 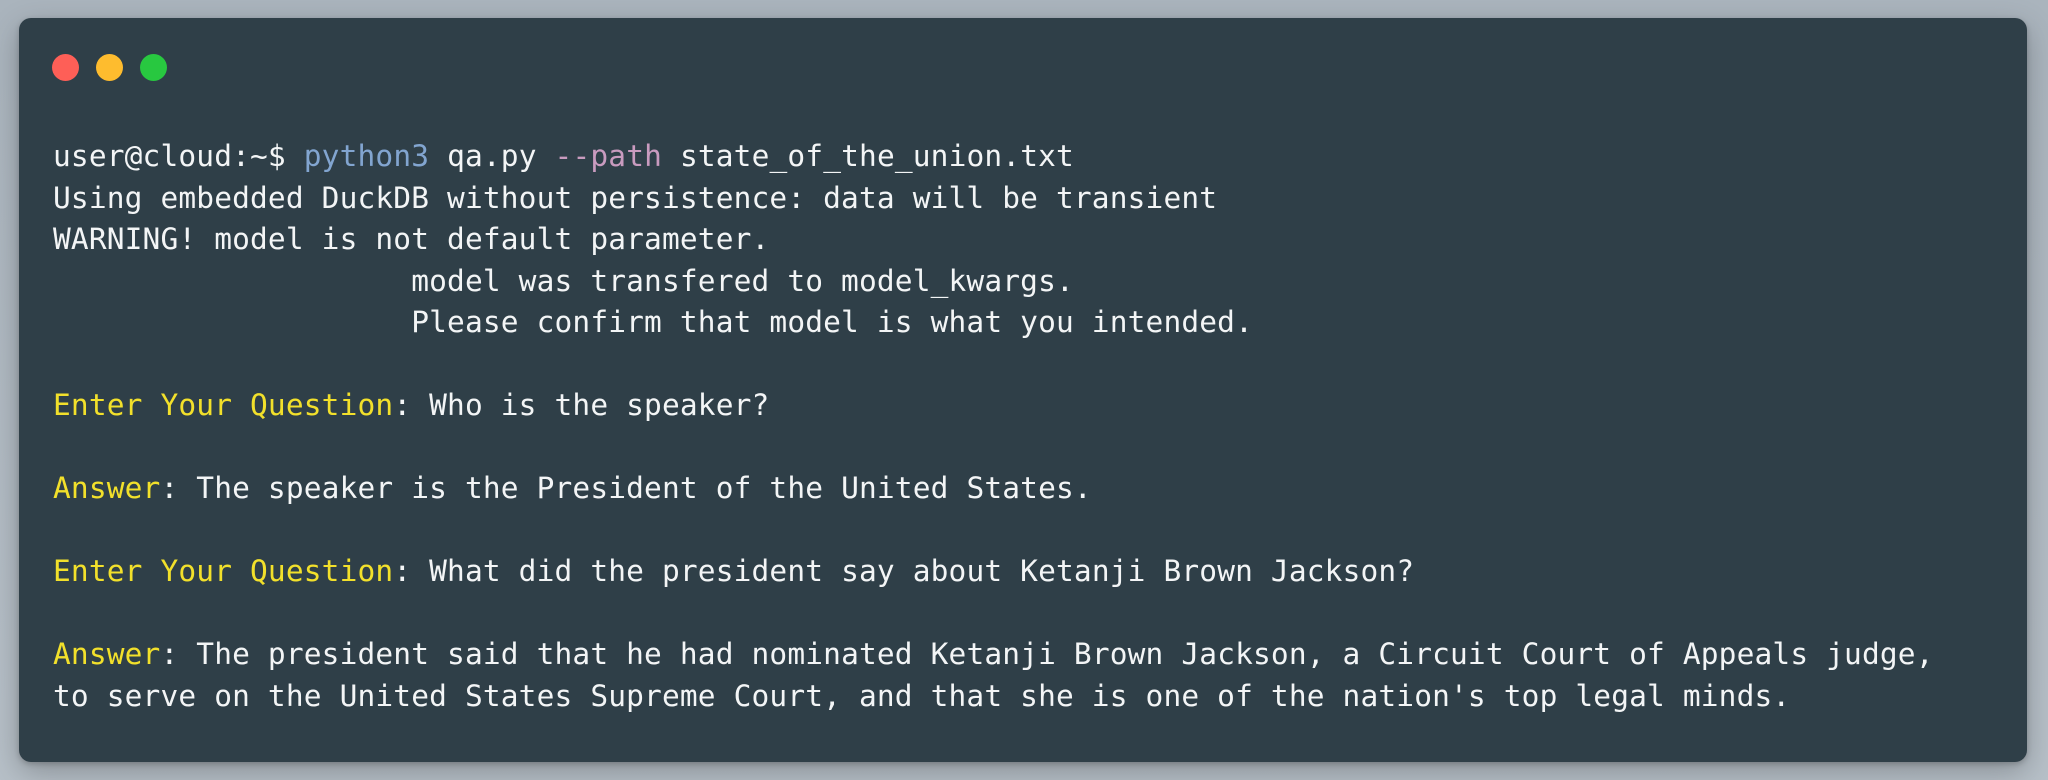 I want to click on command-argument: state_of_the_union.txt, so click(x=876, y=156).